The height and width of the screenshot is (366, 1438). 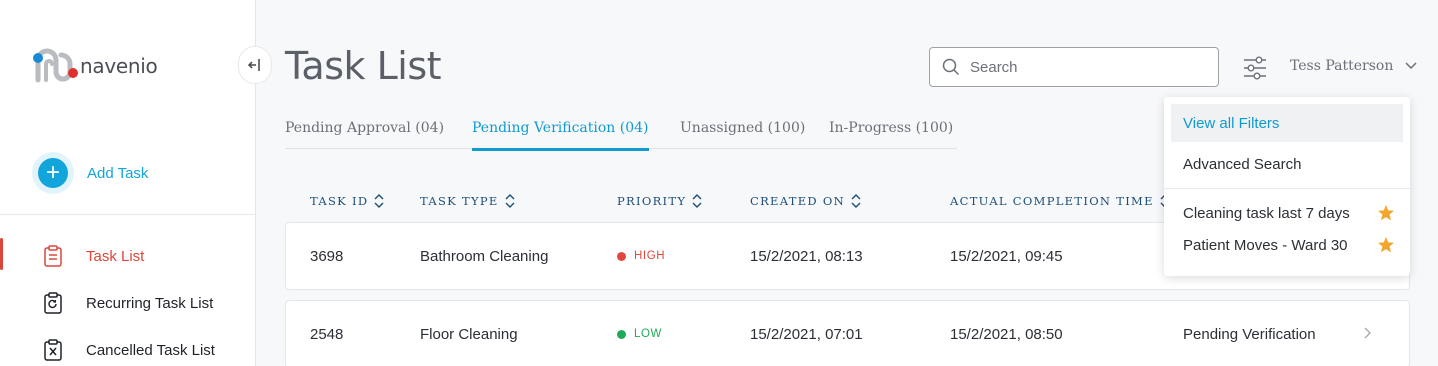 What do you see at coordinates (891, 128) in the screenshot?
I see `tab-in-progress: In-Progress (100)` at bounding box center [891, 128].